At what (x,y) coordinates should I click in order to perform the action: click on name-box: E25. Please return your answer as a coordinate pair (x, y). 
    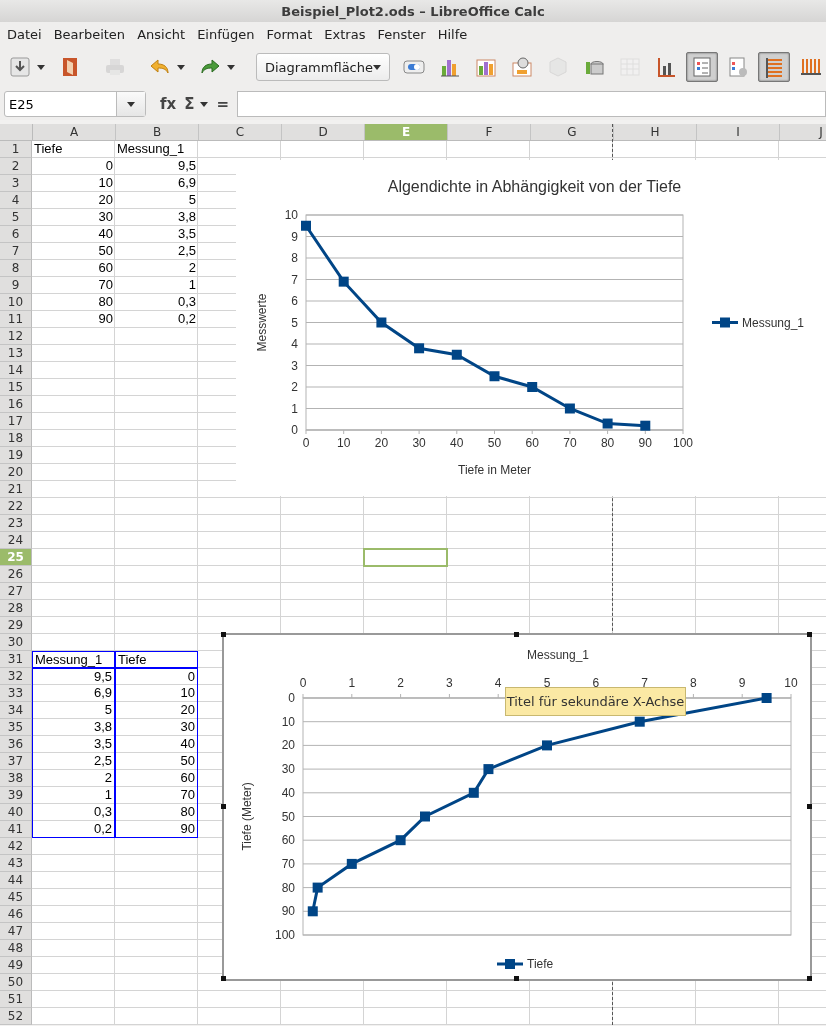
    Looking at the image, I should click on (75, 104).